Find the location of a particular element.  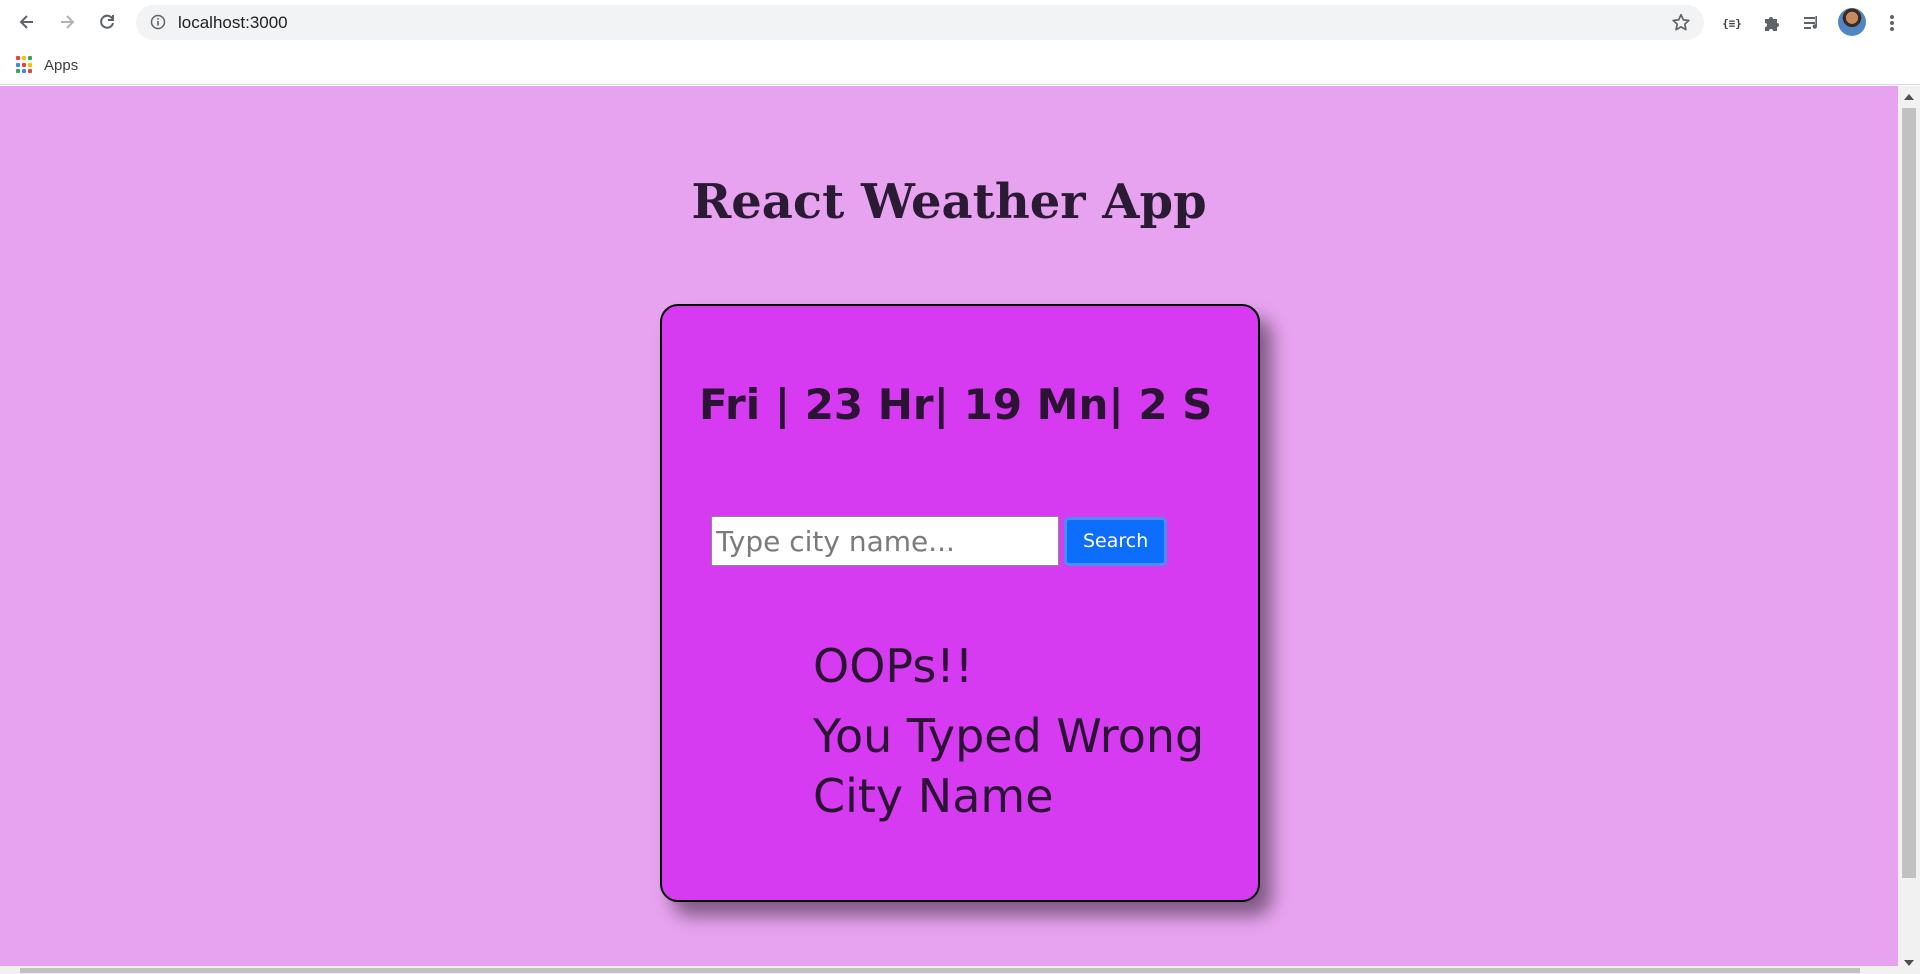

app-title: React Weather App is located at coordinates (949, 202).